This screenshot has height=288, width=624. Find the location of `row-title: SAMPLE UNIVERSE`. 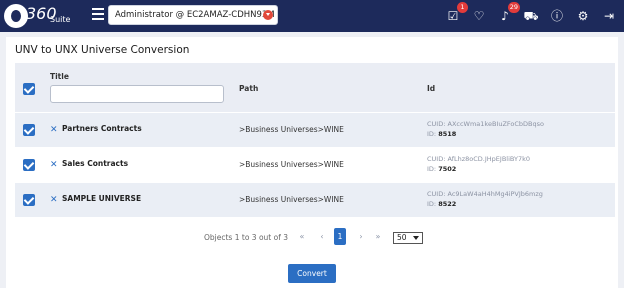

row-title: SAMPLE UNIVERSE is located at coordinates (102, 198).